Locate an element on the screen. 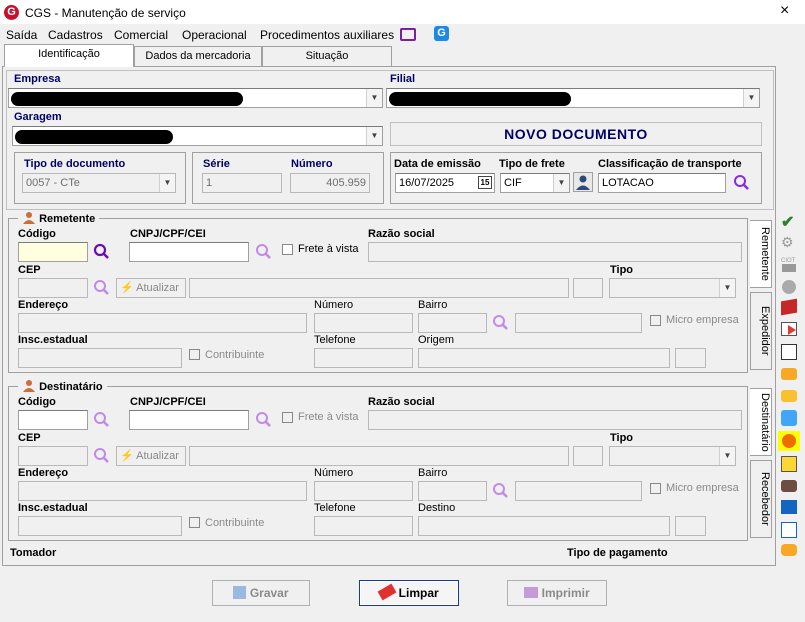  destinatario-endereco-field is located at coordinates (162, 491).